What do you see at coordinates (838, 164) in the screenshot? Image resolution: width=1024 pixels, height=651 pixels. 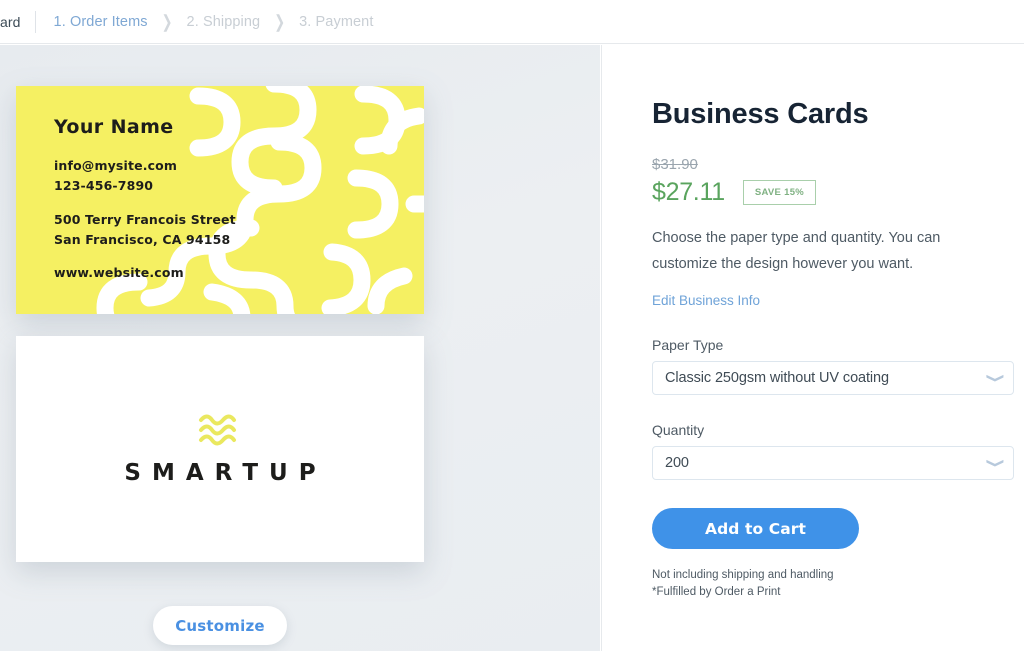 I see `price-block: $31.90` at bounding box center [838, 164].